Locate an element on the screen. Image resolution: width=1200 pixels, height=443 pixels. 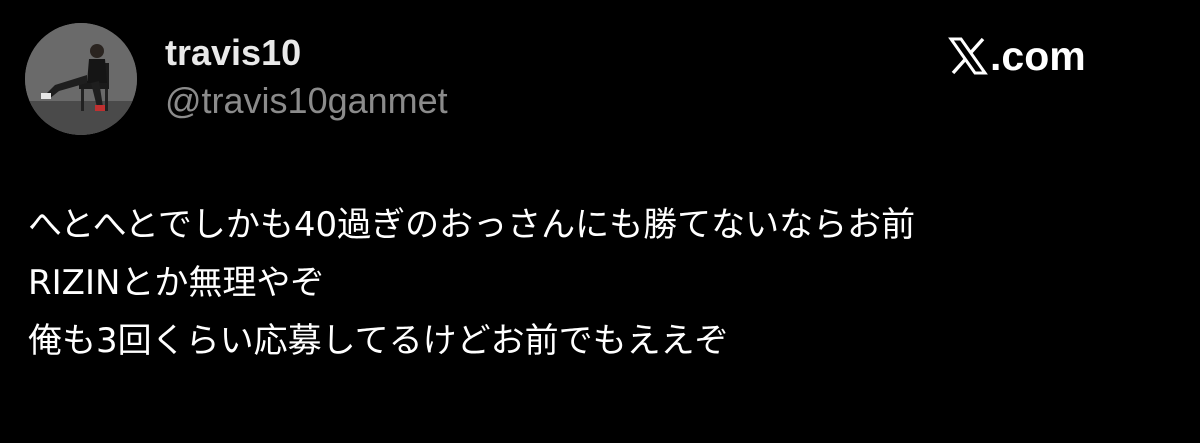
tweet-line-3: 俺も3回くらい応募してるけどお前でもええぞ is located at coordinates (378, 341).